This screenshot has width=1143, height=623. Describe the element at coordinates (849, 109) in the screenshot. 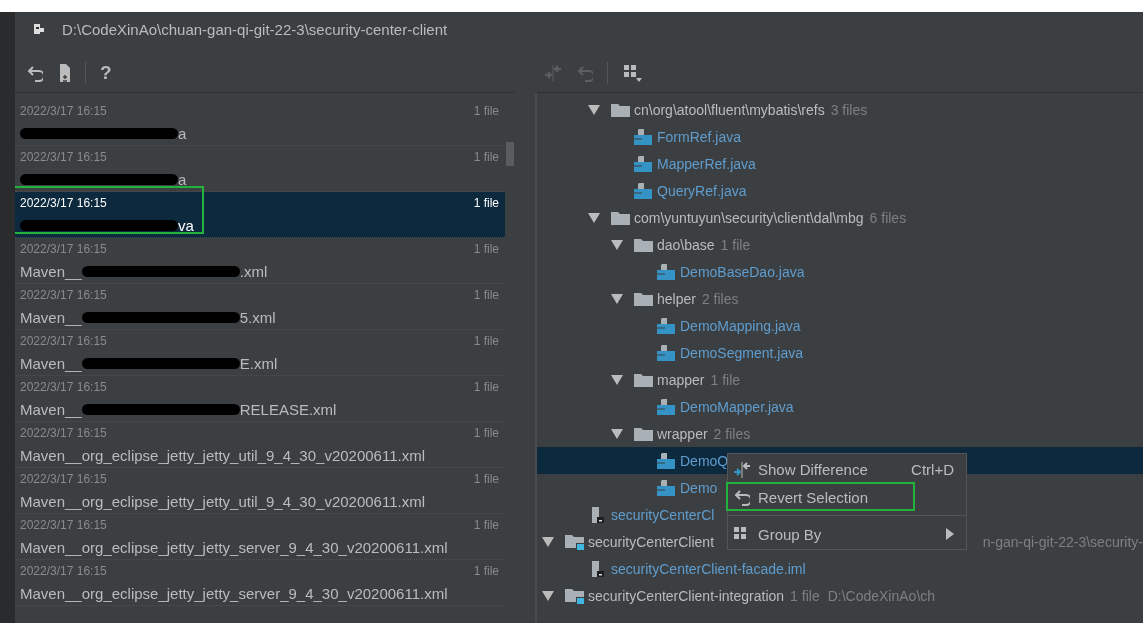

I see `file-count: 3 files` at that location.